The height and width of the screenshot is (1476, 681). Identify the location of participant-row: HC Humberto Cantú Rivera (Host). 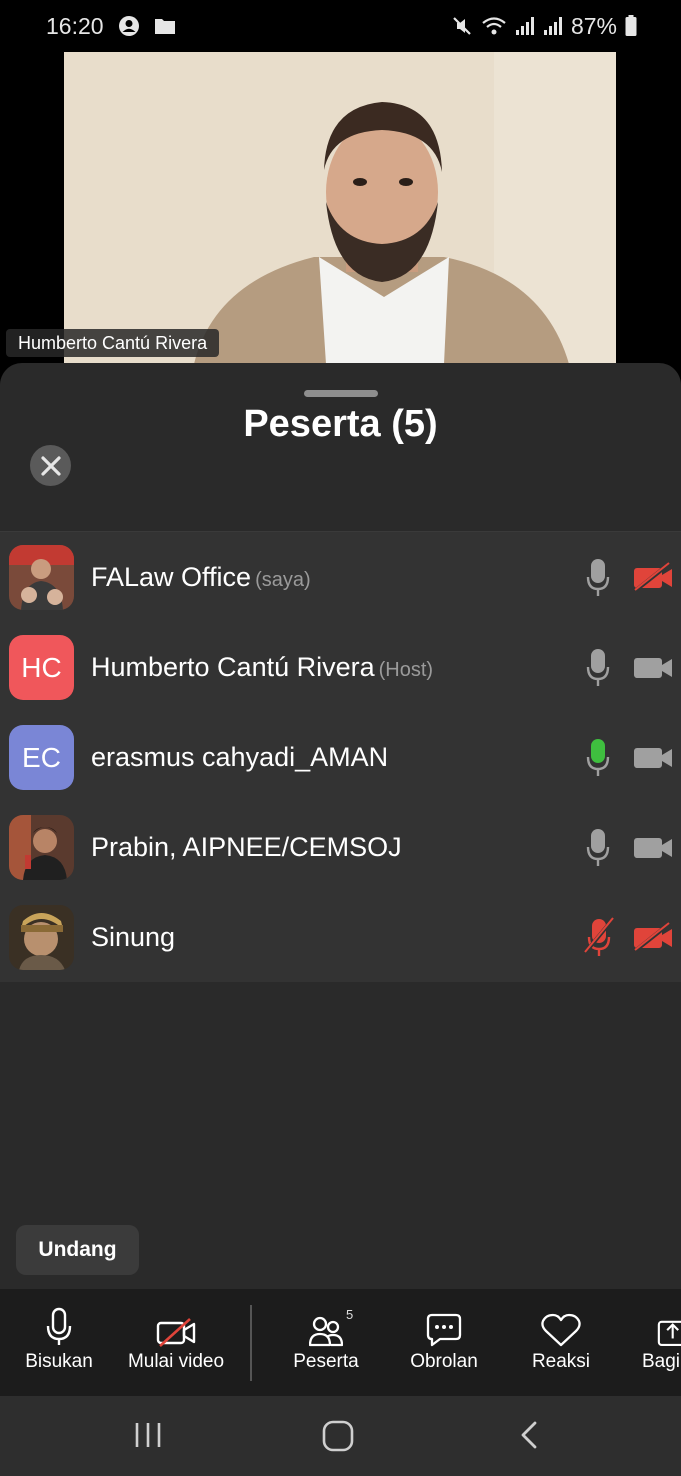
(340, 667).